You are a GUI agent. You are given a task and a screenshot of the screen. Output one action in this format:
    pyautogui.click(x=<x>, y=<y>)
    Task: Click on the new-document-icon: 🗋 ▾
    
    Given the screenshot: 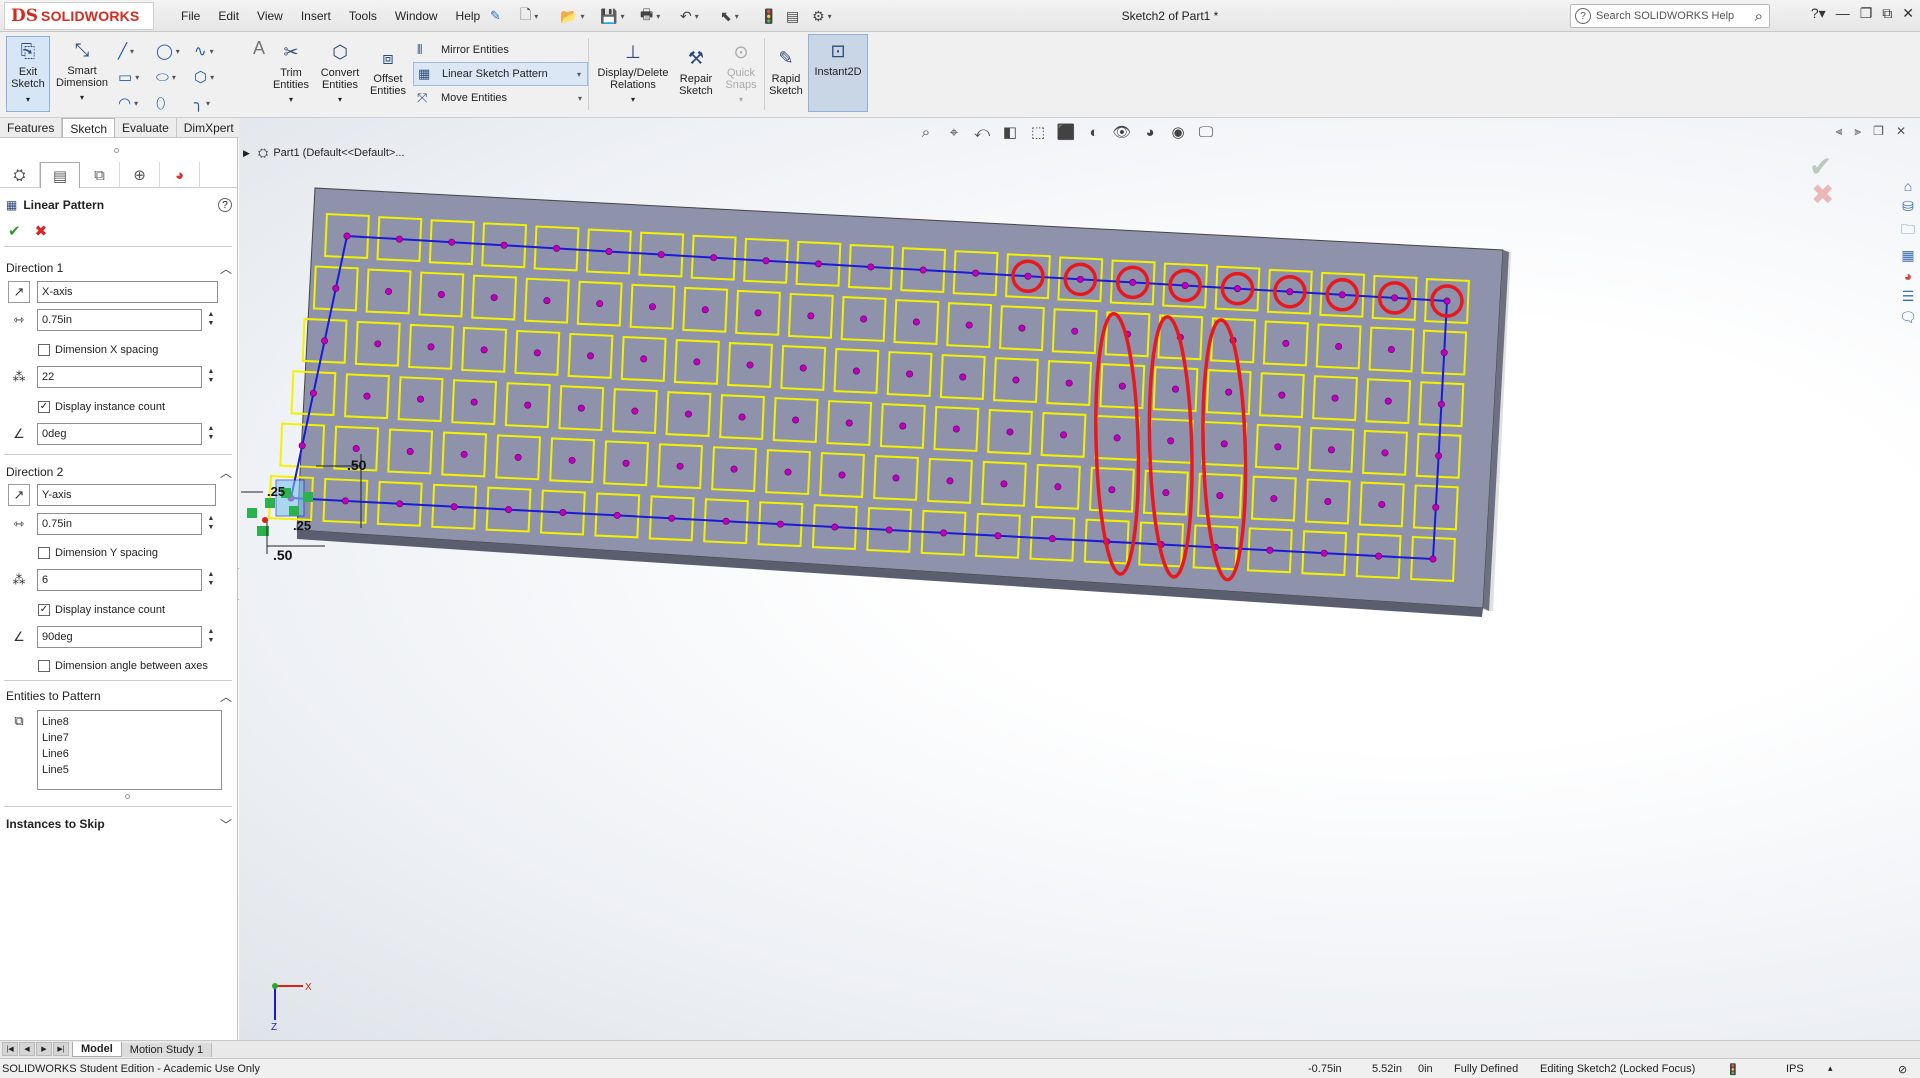 What is the action you would take?
    pyautogui.click(x=538, y=16)
    